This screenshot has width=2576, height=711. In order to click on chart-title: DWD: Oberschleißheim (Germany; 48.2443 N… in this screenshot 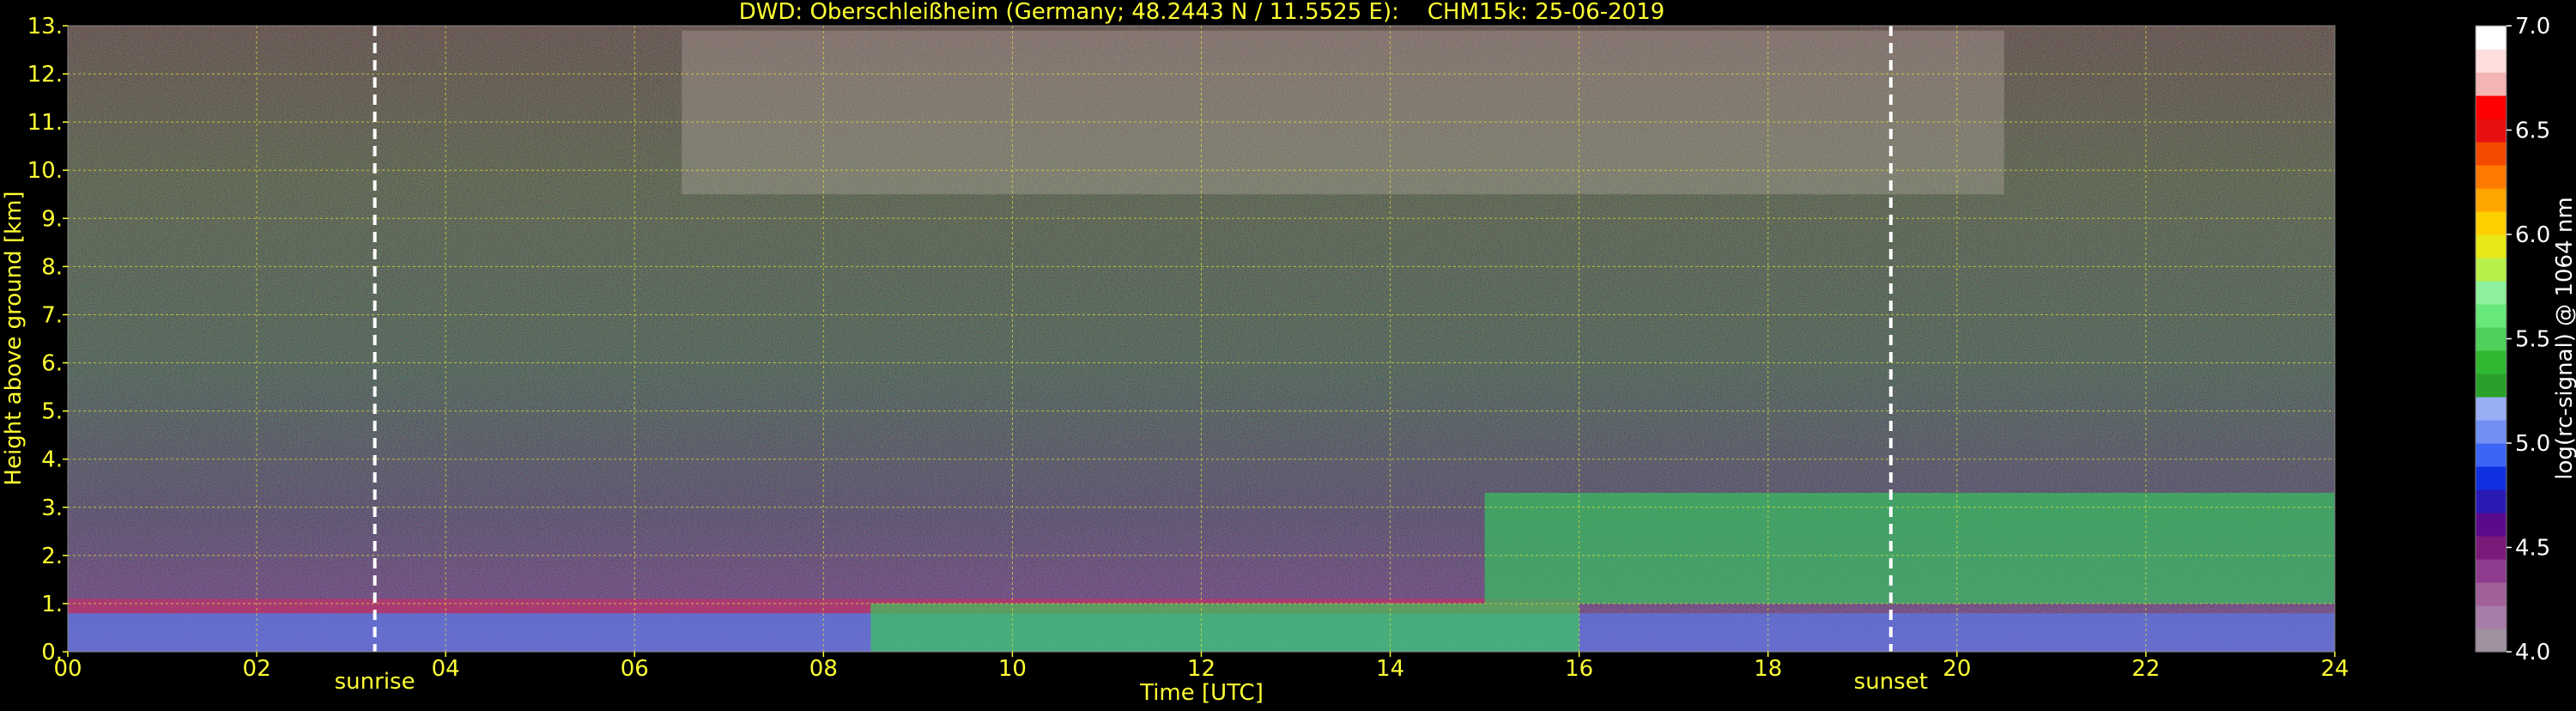, I will do `click(1202, 12)`.